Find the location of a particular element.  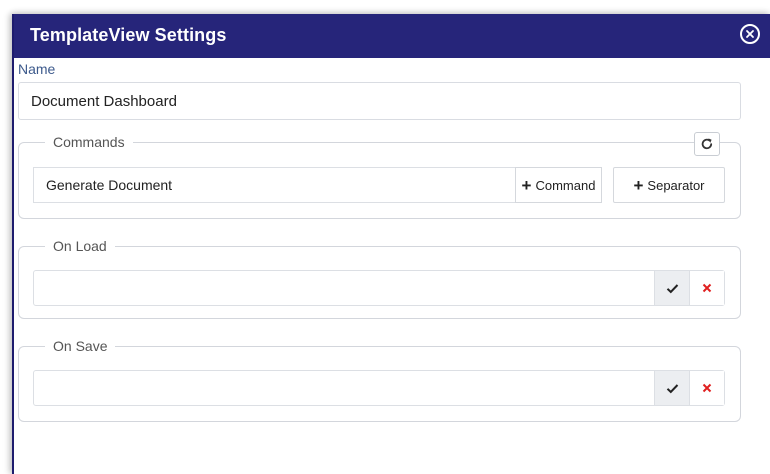

on-save-input is located at coordinates (379, 388).